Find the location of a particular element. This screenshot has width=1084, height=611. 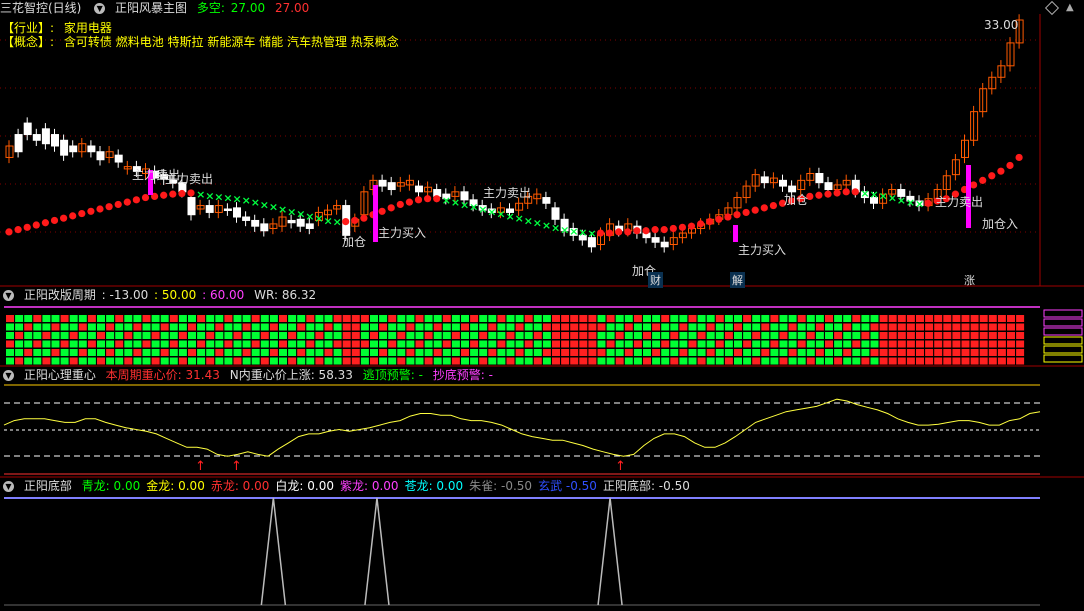

concept-line: 【概念】: 含可转债 燃料电池 特斯拉 新能源车 储能 汽车热管理 热泵概念 is located at coordinates (200, 41).